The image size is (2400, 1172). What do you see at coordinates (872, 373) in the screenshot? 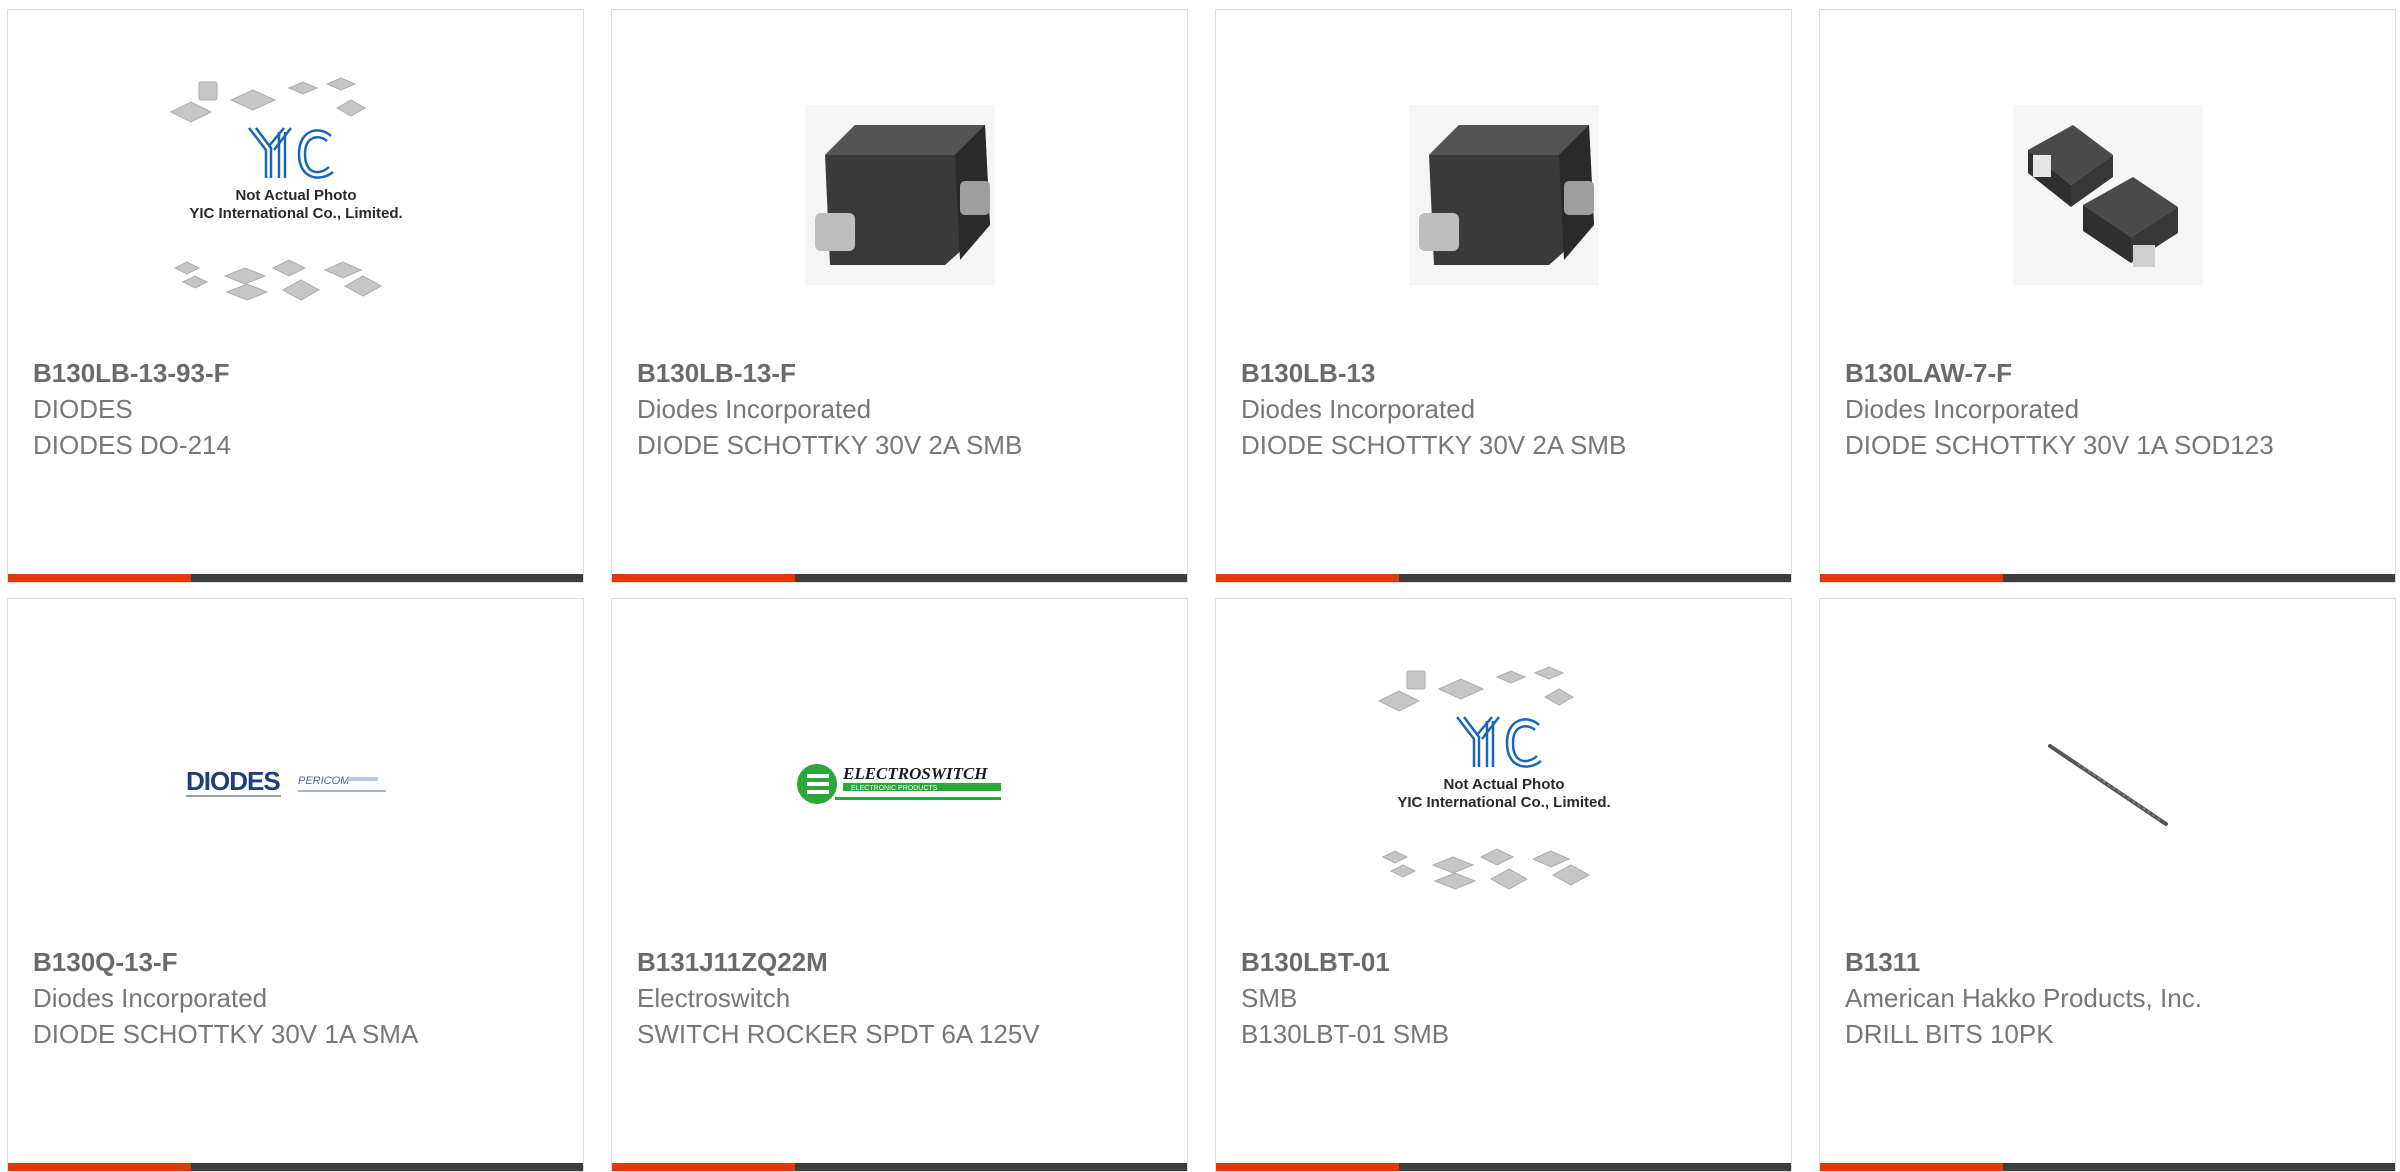
I see `part-number: B130LB-13-F` at bounding box center [872, 373].